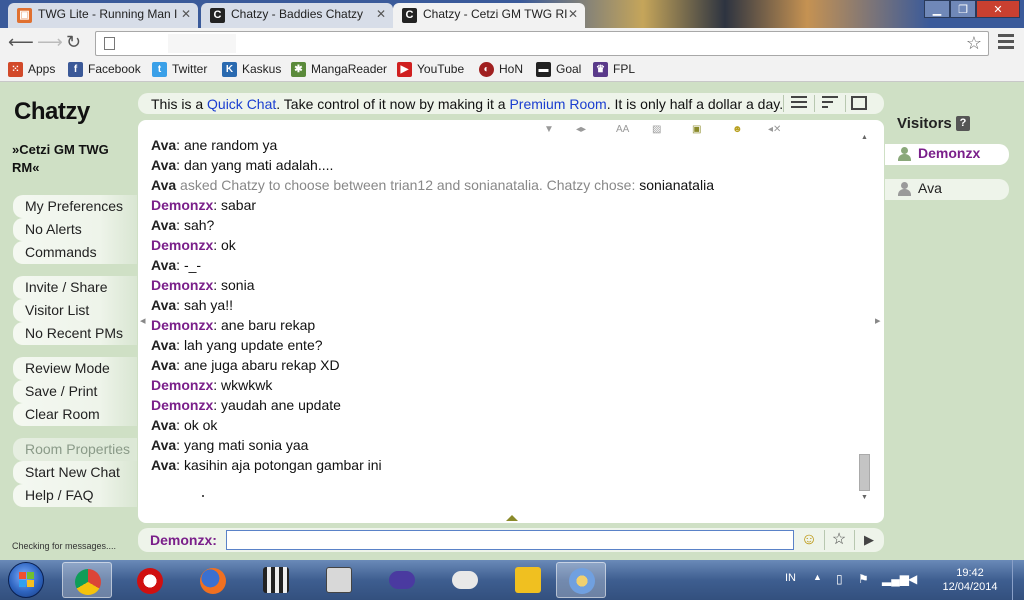 The height and width of the screenshot is (600, 1024). What do you see at coordinates (241, 104) in the screenshot?
I see `quick-chat-link: Quick Chat` at bounding box center [241, 104].